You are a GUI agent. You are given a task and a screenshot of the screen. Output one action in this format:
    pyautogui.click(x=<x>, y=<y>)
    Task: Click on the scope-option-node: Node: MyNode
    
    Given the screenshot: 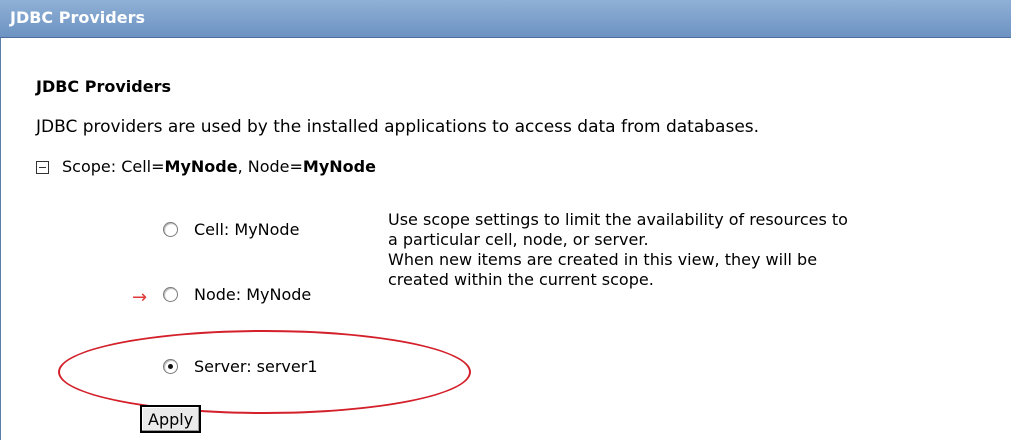 What is the action you would take?
    pyautogui.click(x=237, y=294)
    